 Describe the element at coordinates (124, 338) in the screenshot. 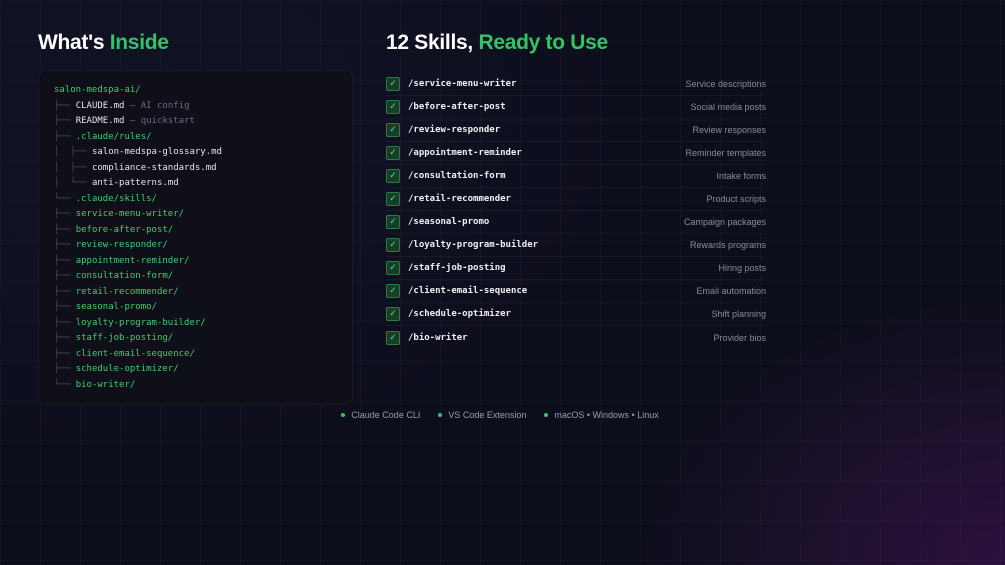

I see `tree-entry-name: staff-job-posting/` at that location.